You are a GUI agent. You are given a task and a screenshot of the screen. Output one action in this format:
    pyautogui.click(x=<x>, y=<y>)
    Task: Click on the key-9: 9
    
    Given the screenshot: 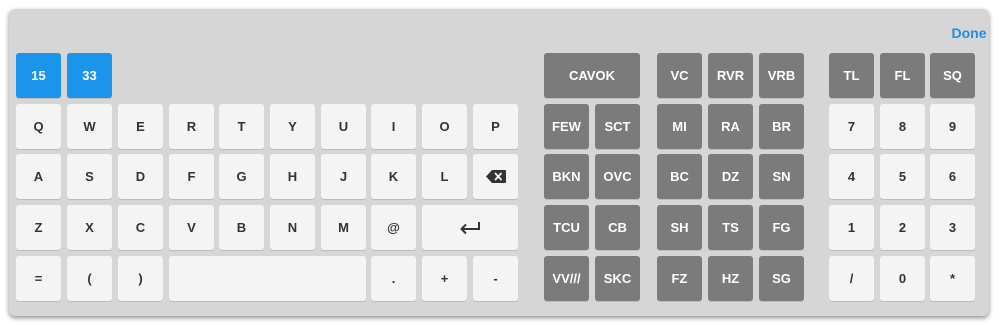 What is the action you would take?
    pyautogui.click(x=952, y=126)
    